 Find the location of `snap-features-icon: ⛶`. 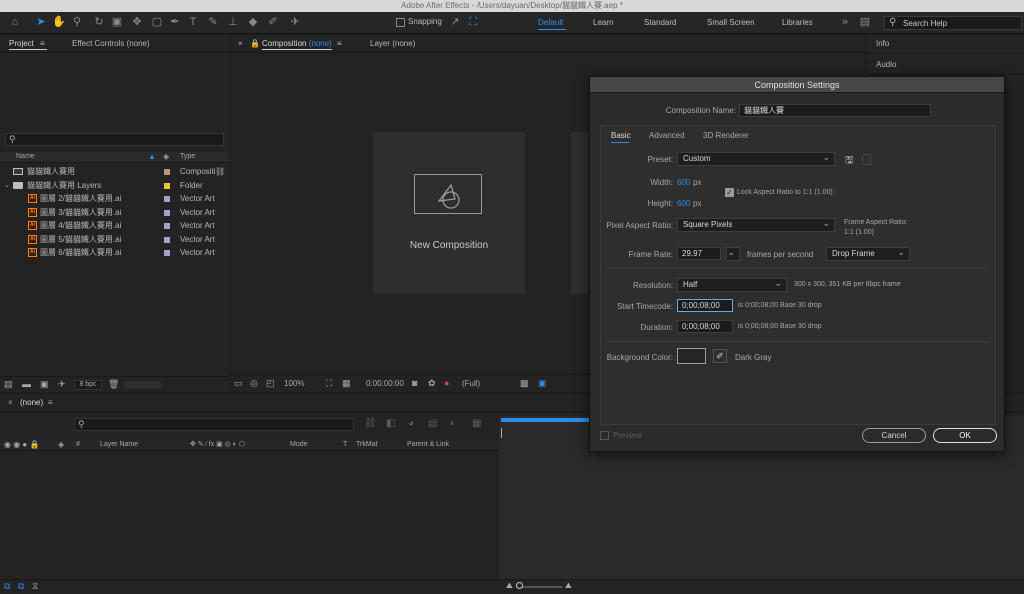

snap-features-icon: ⛶ is located at coordinates (473, 22).